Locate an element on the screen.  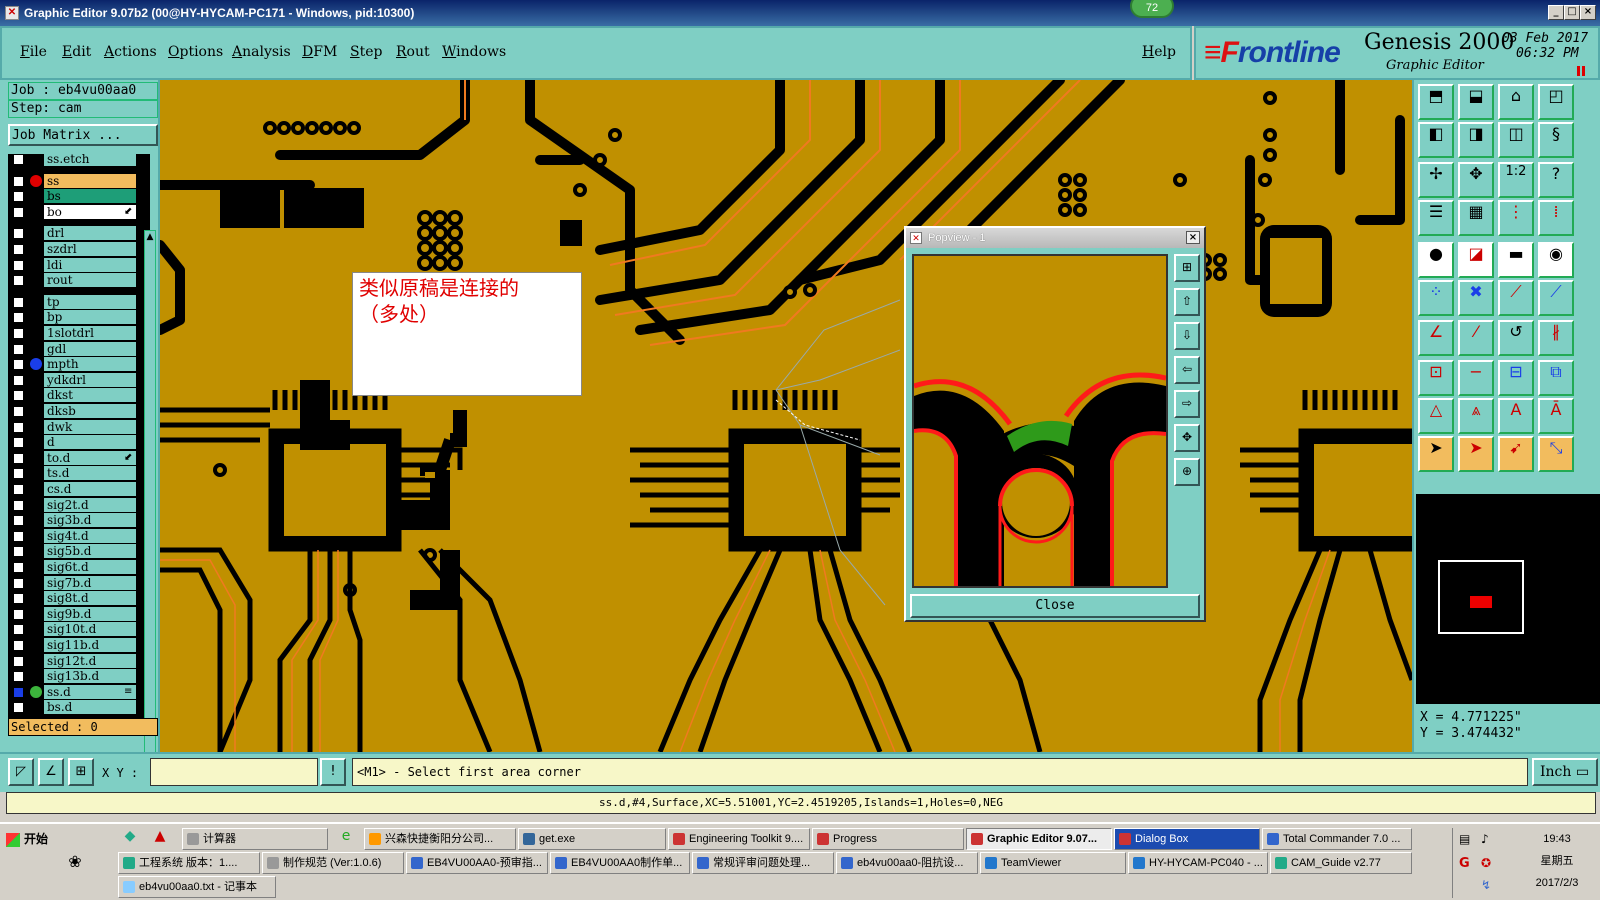
layer-row: d is located at coordinates (78, 442).